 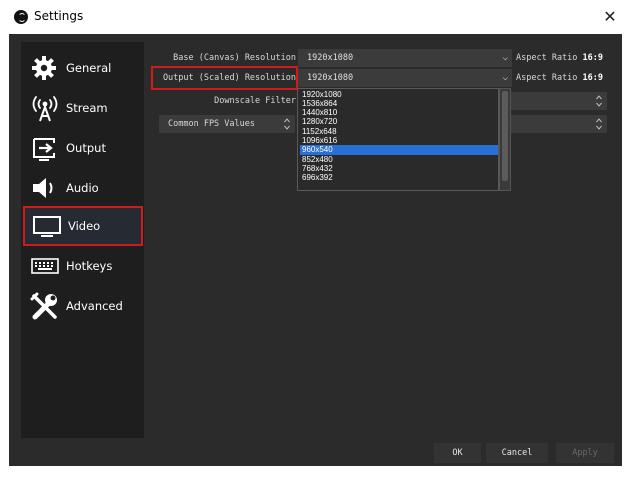 I want to click on sidebar-item-output: Output, so click(x=82, y=148).